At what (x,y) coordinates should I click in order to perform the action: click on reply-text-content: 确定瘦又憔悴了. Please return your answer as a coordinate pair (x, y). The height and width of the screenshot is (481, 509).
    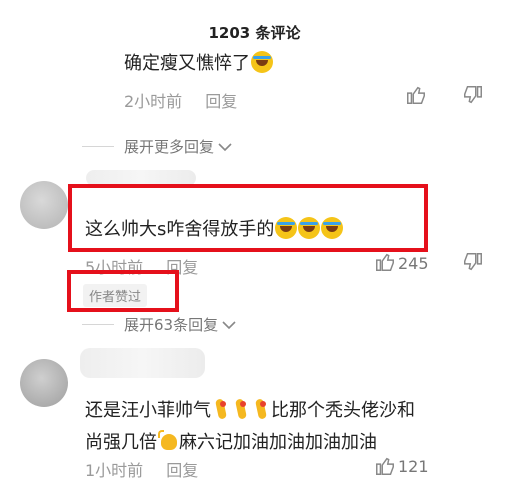
    Looking at the image, I should click on (187, 63).